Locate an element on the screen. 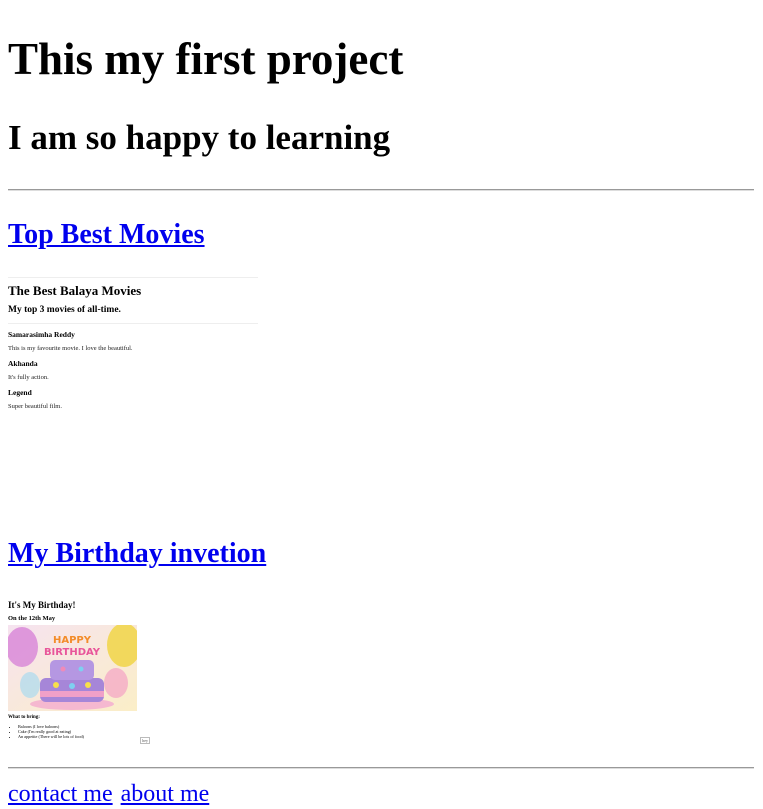  birthday-title: It's My Birthday! is located at coordinates (42, 605).